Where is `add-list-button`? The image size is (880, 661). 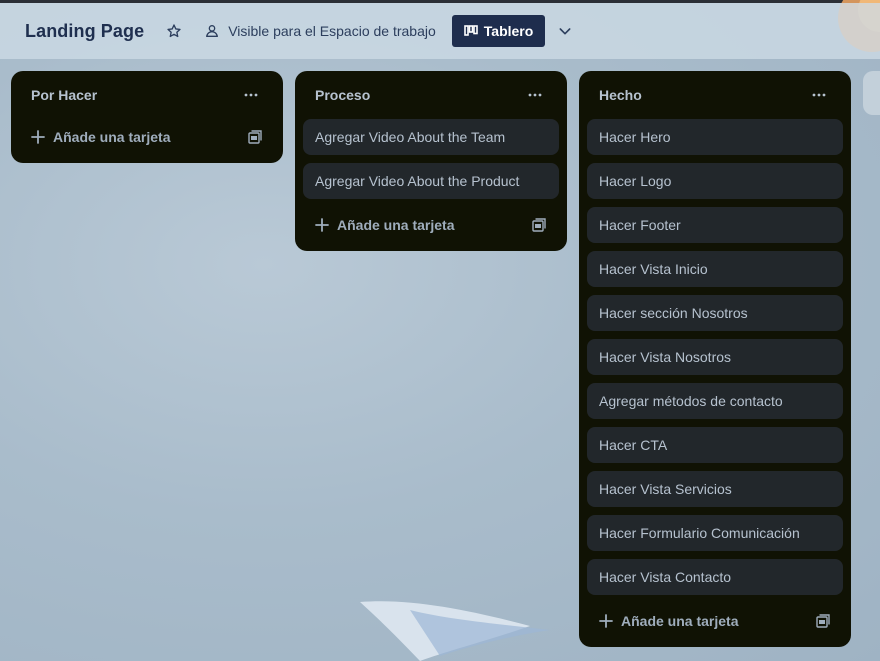 add-list-button is located at coordinates (871, 93).